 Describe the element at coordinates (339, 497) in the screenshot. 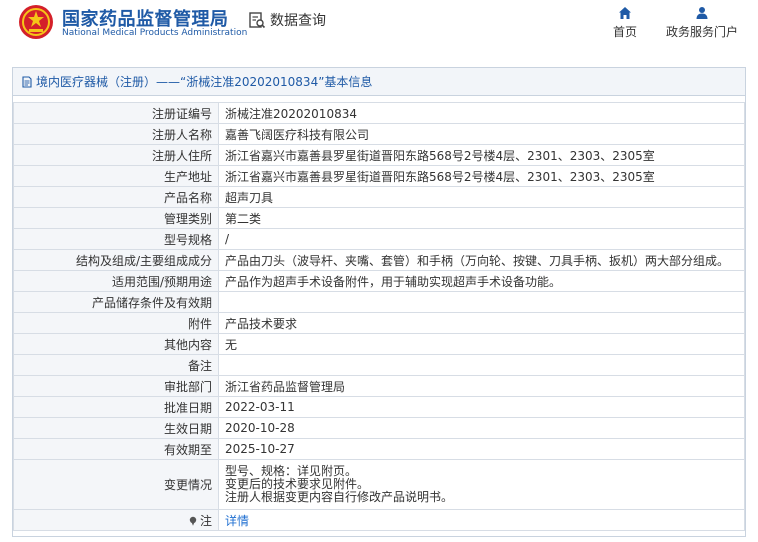

I see `change-line: 注册人根据变更内容自行修改产品说明书。` at that location.